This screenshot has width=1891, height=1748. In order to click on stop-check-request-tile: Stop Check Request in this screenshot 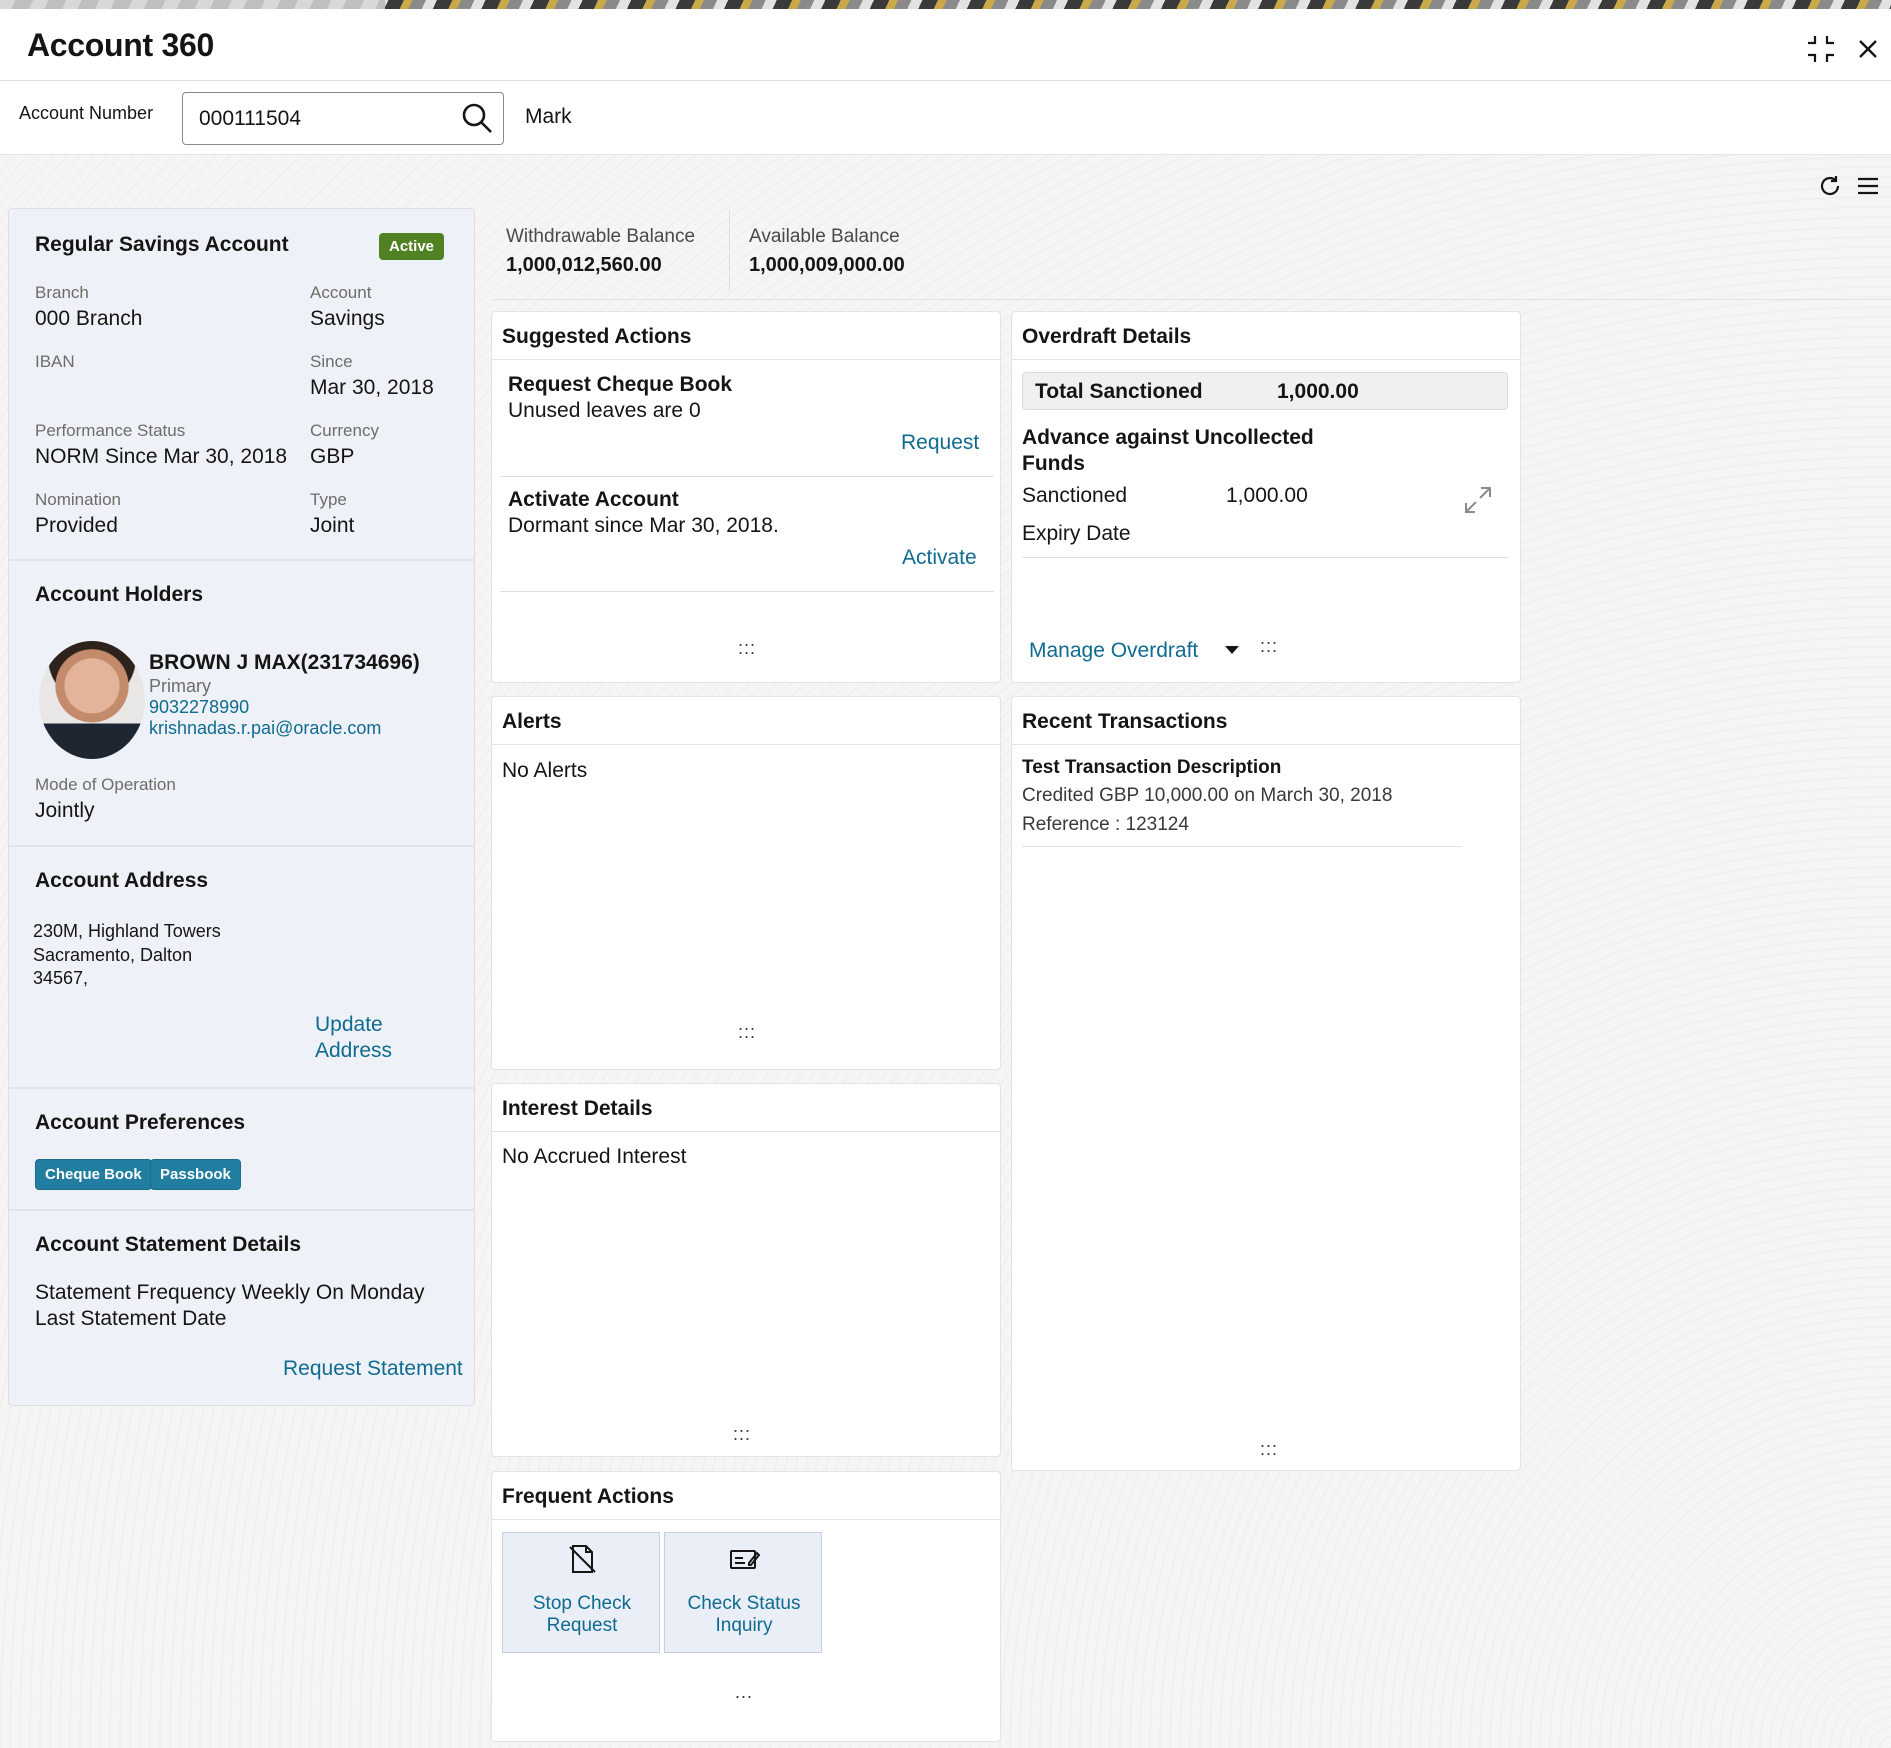, I will do `click(581, 1592)`.